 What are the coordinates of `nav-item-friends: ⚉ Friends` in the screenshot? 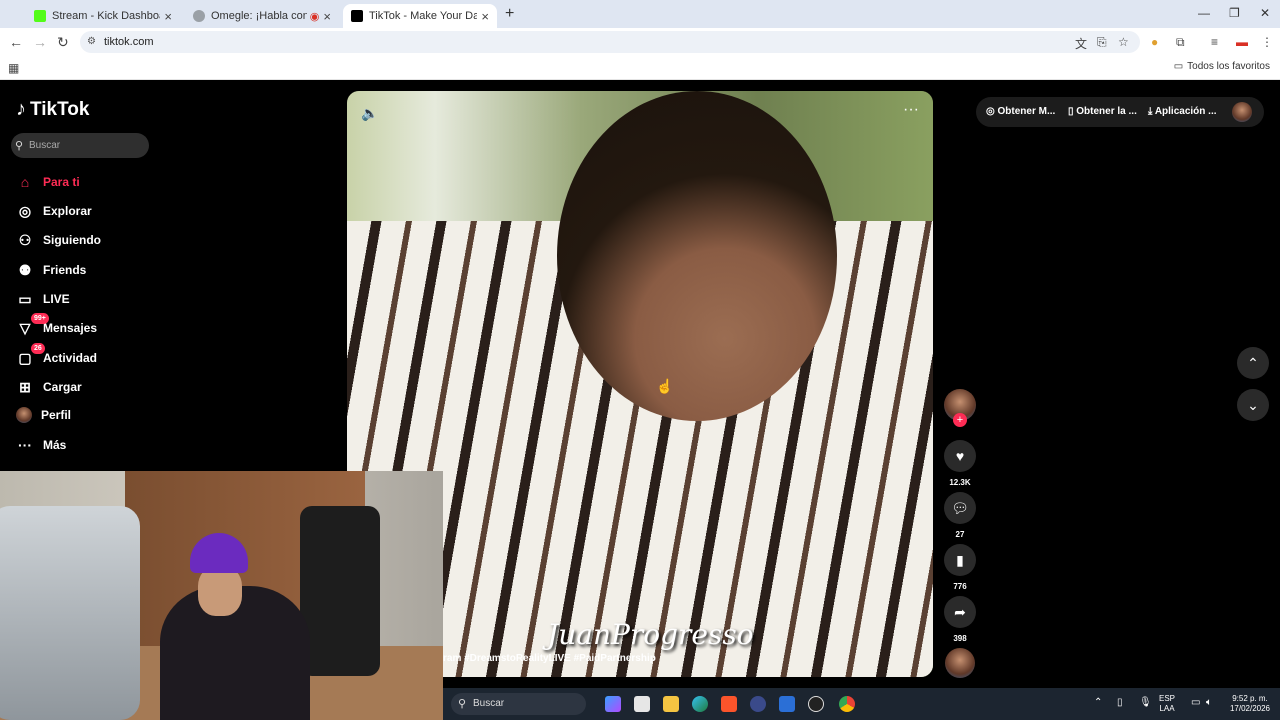 It's located at (51, 270).